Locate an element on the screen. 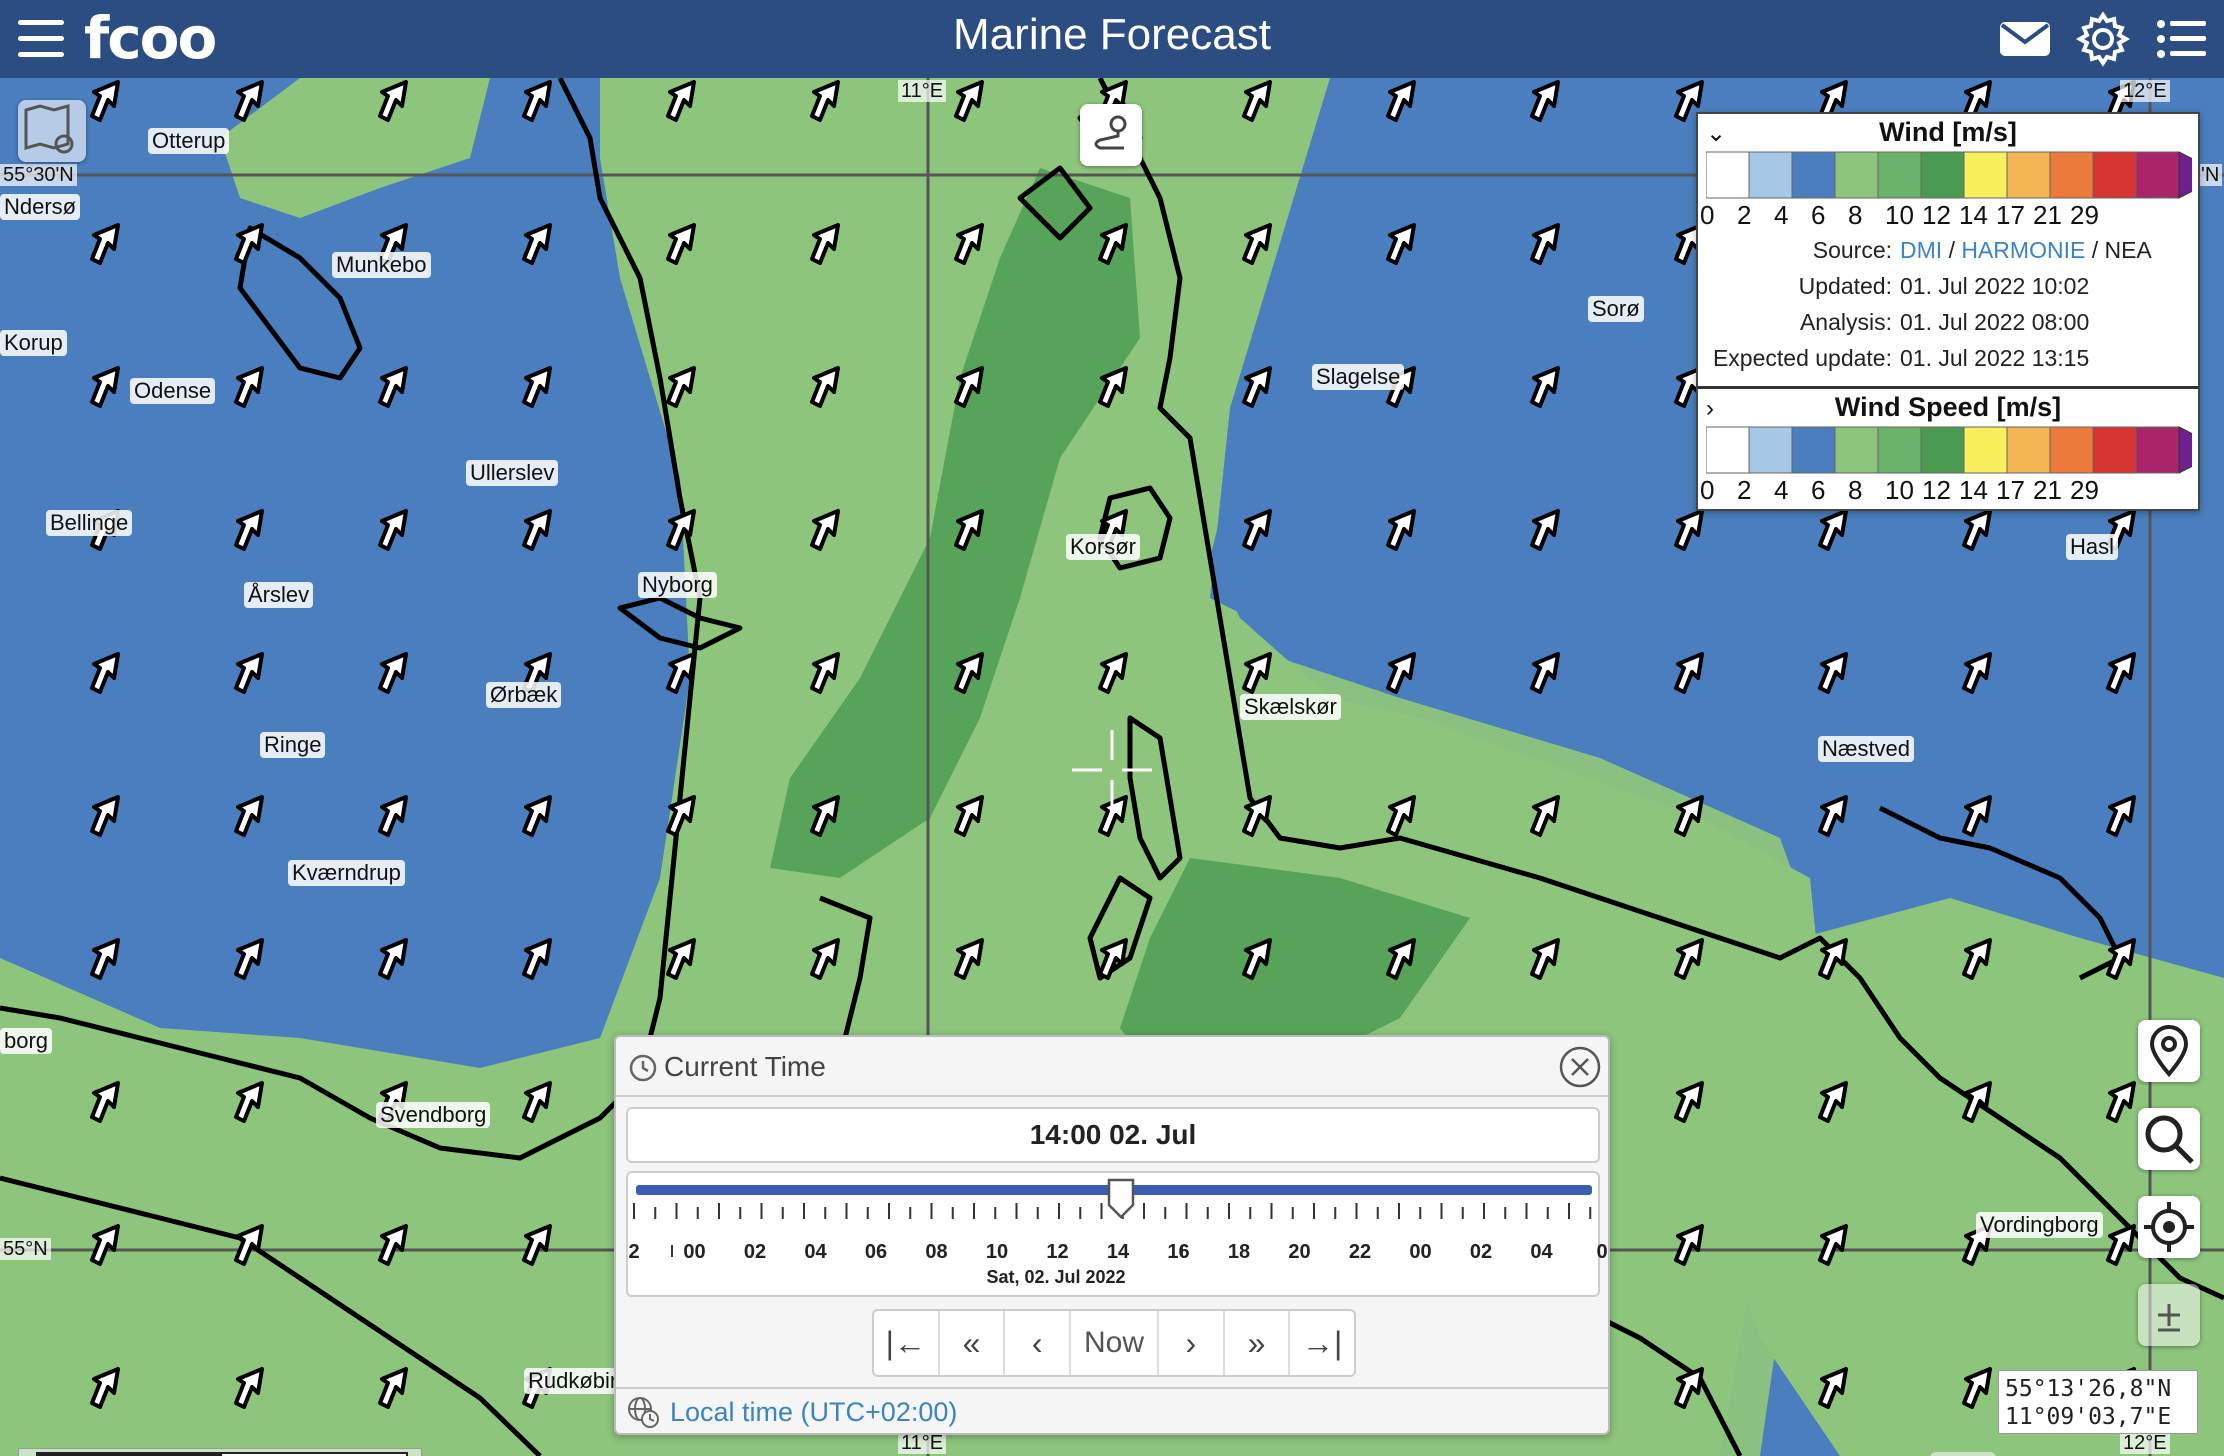 This screenshot has width=2224, height=1456. mail-icon is located at coordinates (2025, 39).